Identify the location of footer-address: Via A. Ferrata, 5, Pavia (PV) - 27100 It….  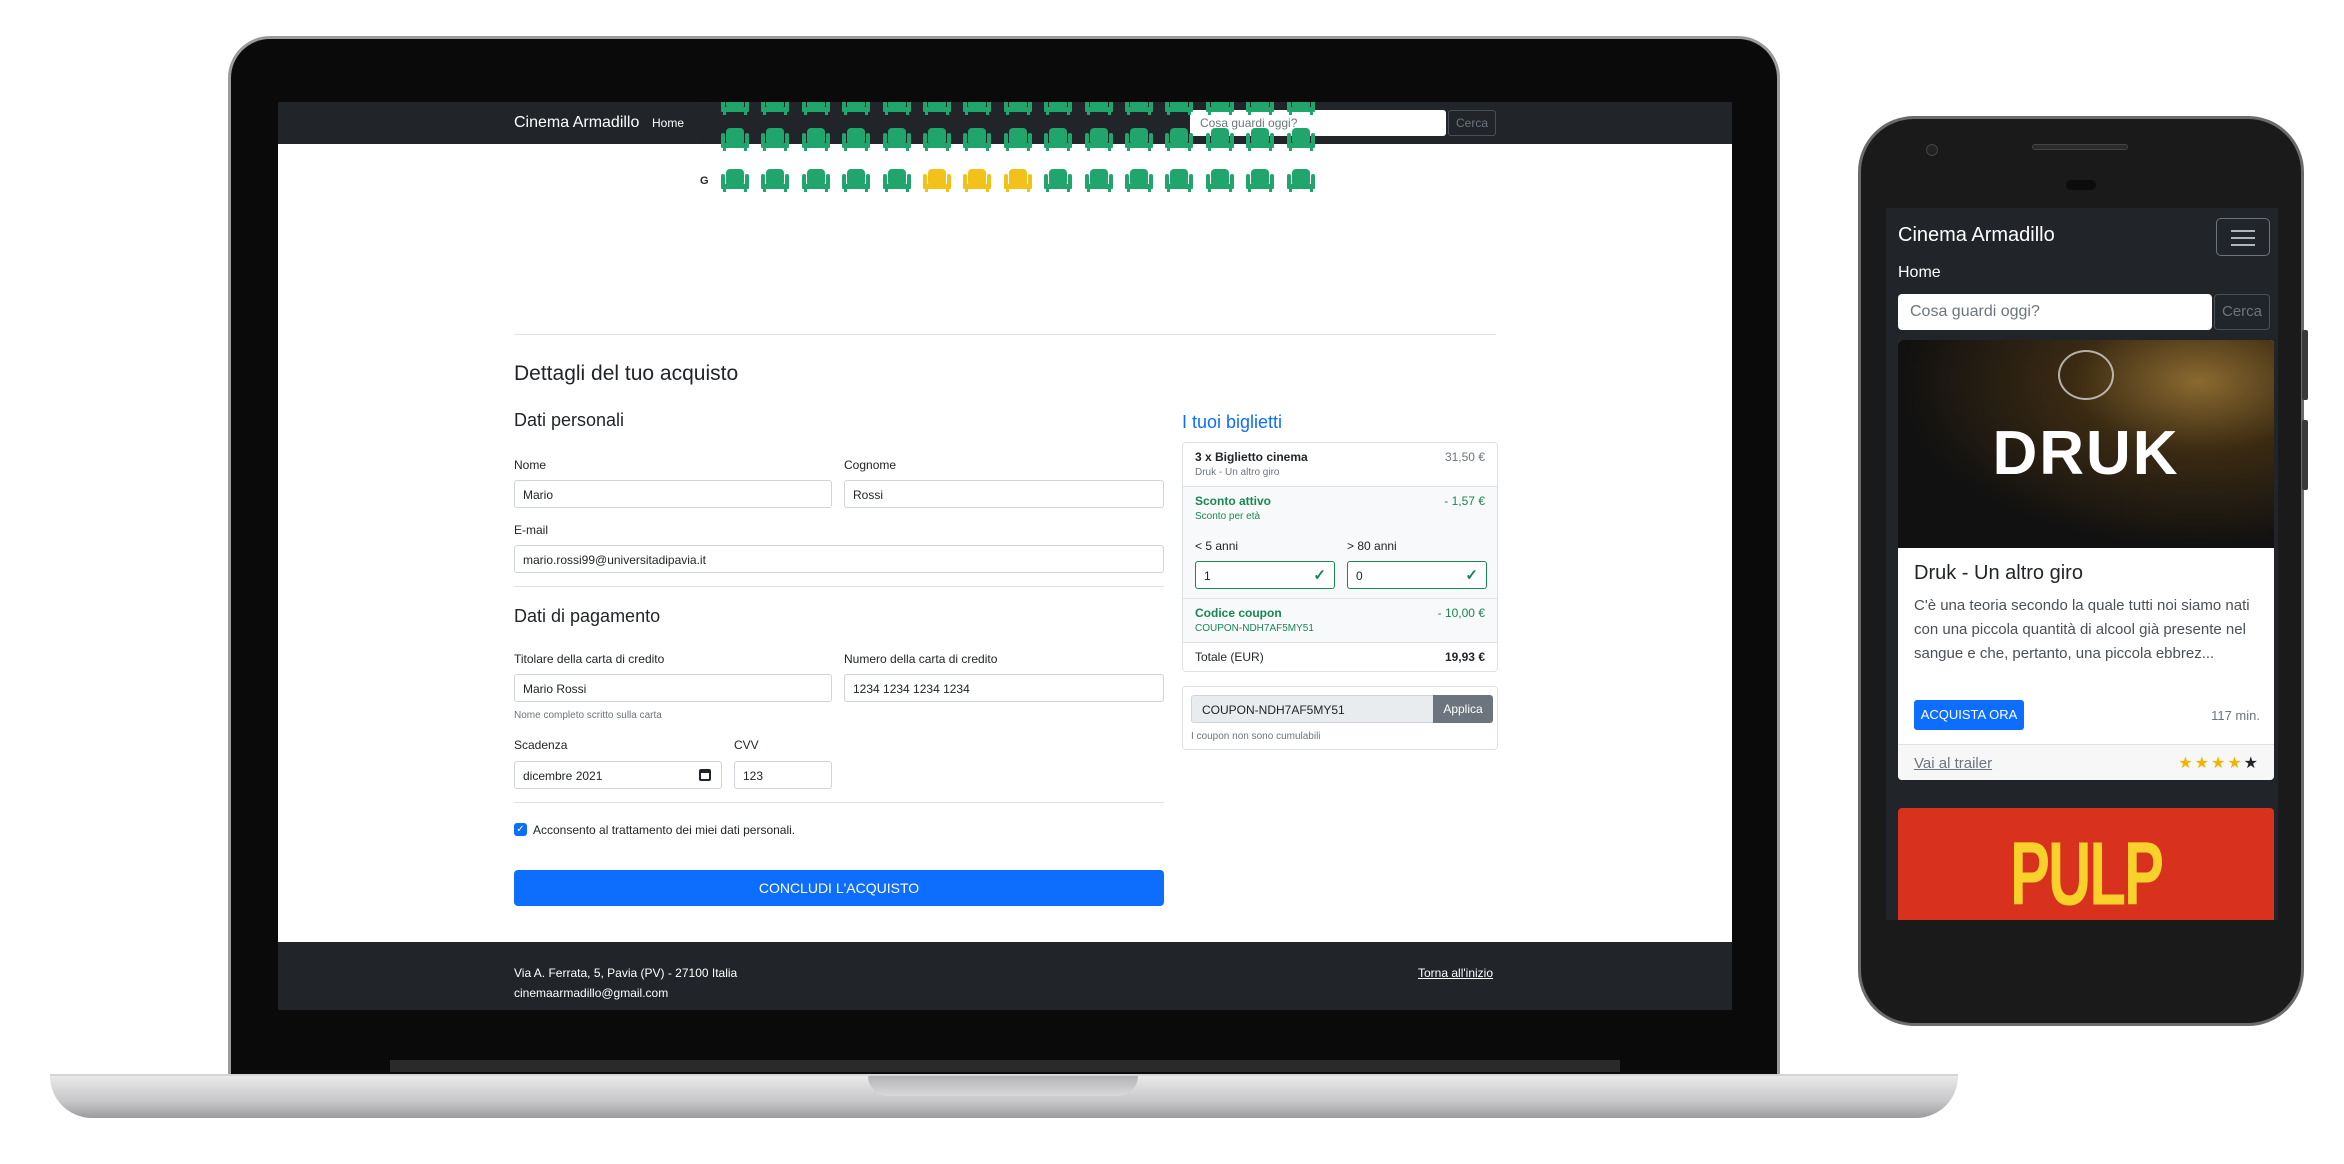
(626, 973).